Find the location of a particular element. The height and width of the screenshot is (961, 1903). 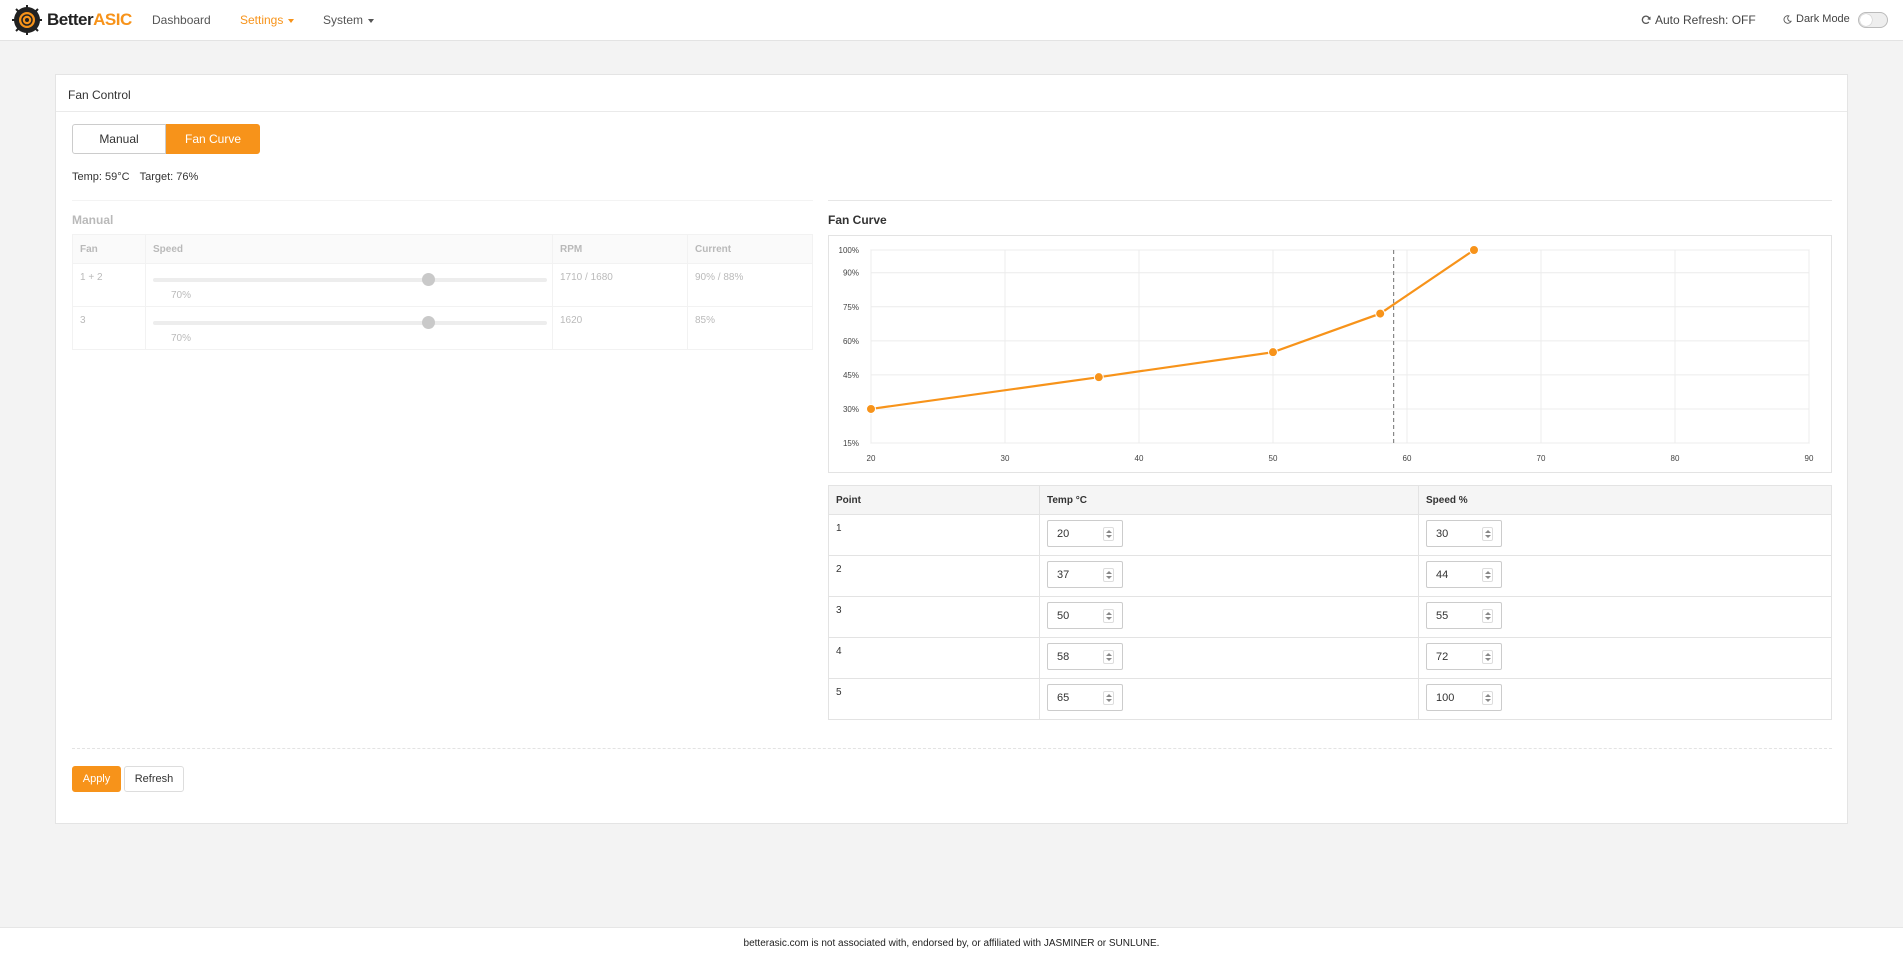

temp-input: 65 is located at coordinates (1085, 697).